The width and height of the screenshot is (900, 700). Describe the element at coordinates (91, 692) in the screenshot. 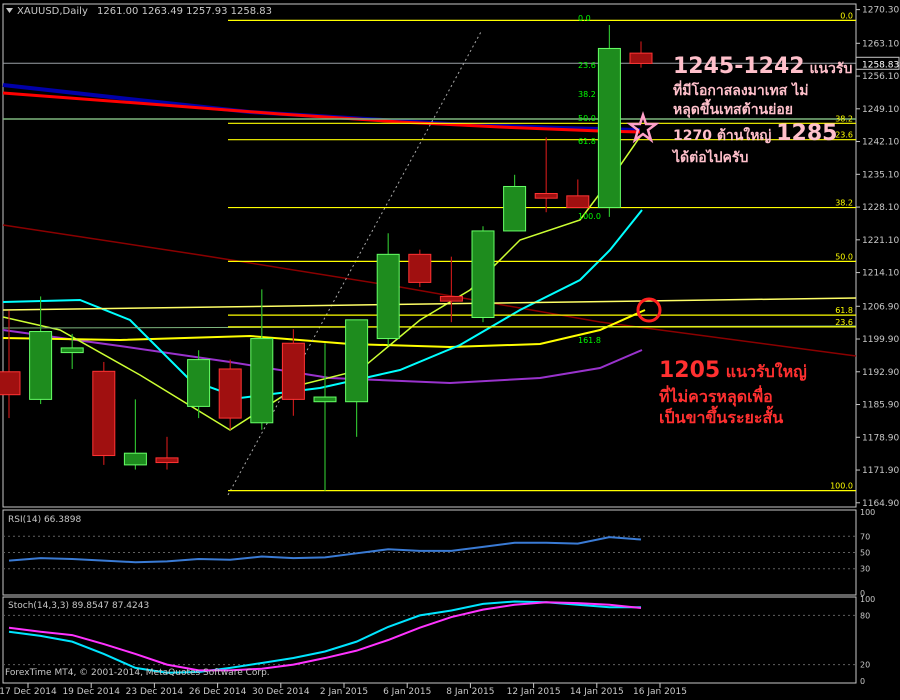

I see `time-tick-label: 19 Dec 2014` at that location.